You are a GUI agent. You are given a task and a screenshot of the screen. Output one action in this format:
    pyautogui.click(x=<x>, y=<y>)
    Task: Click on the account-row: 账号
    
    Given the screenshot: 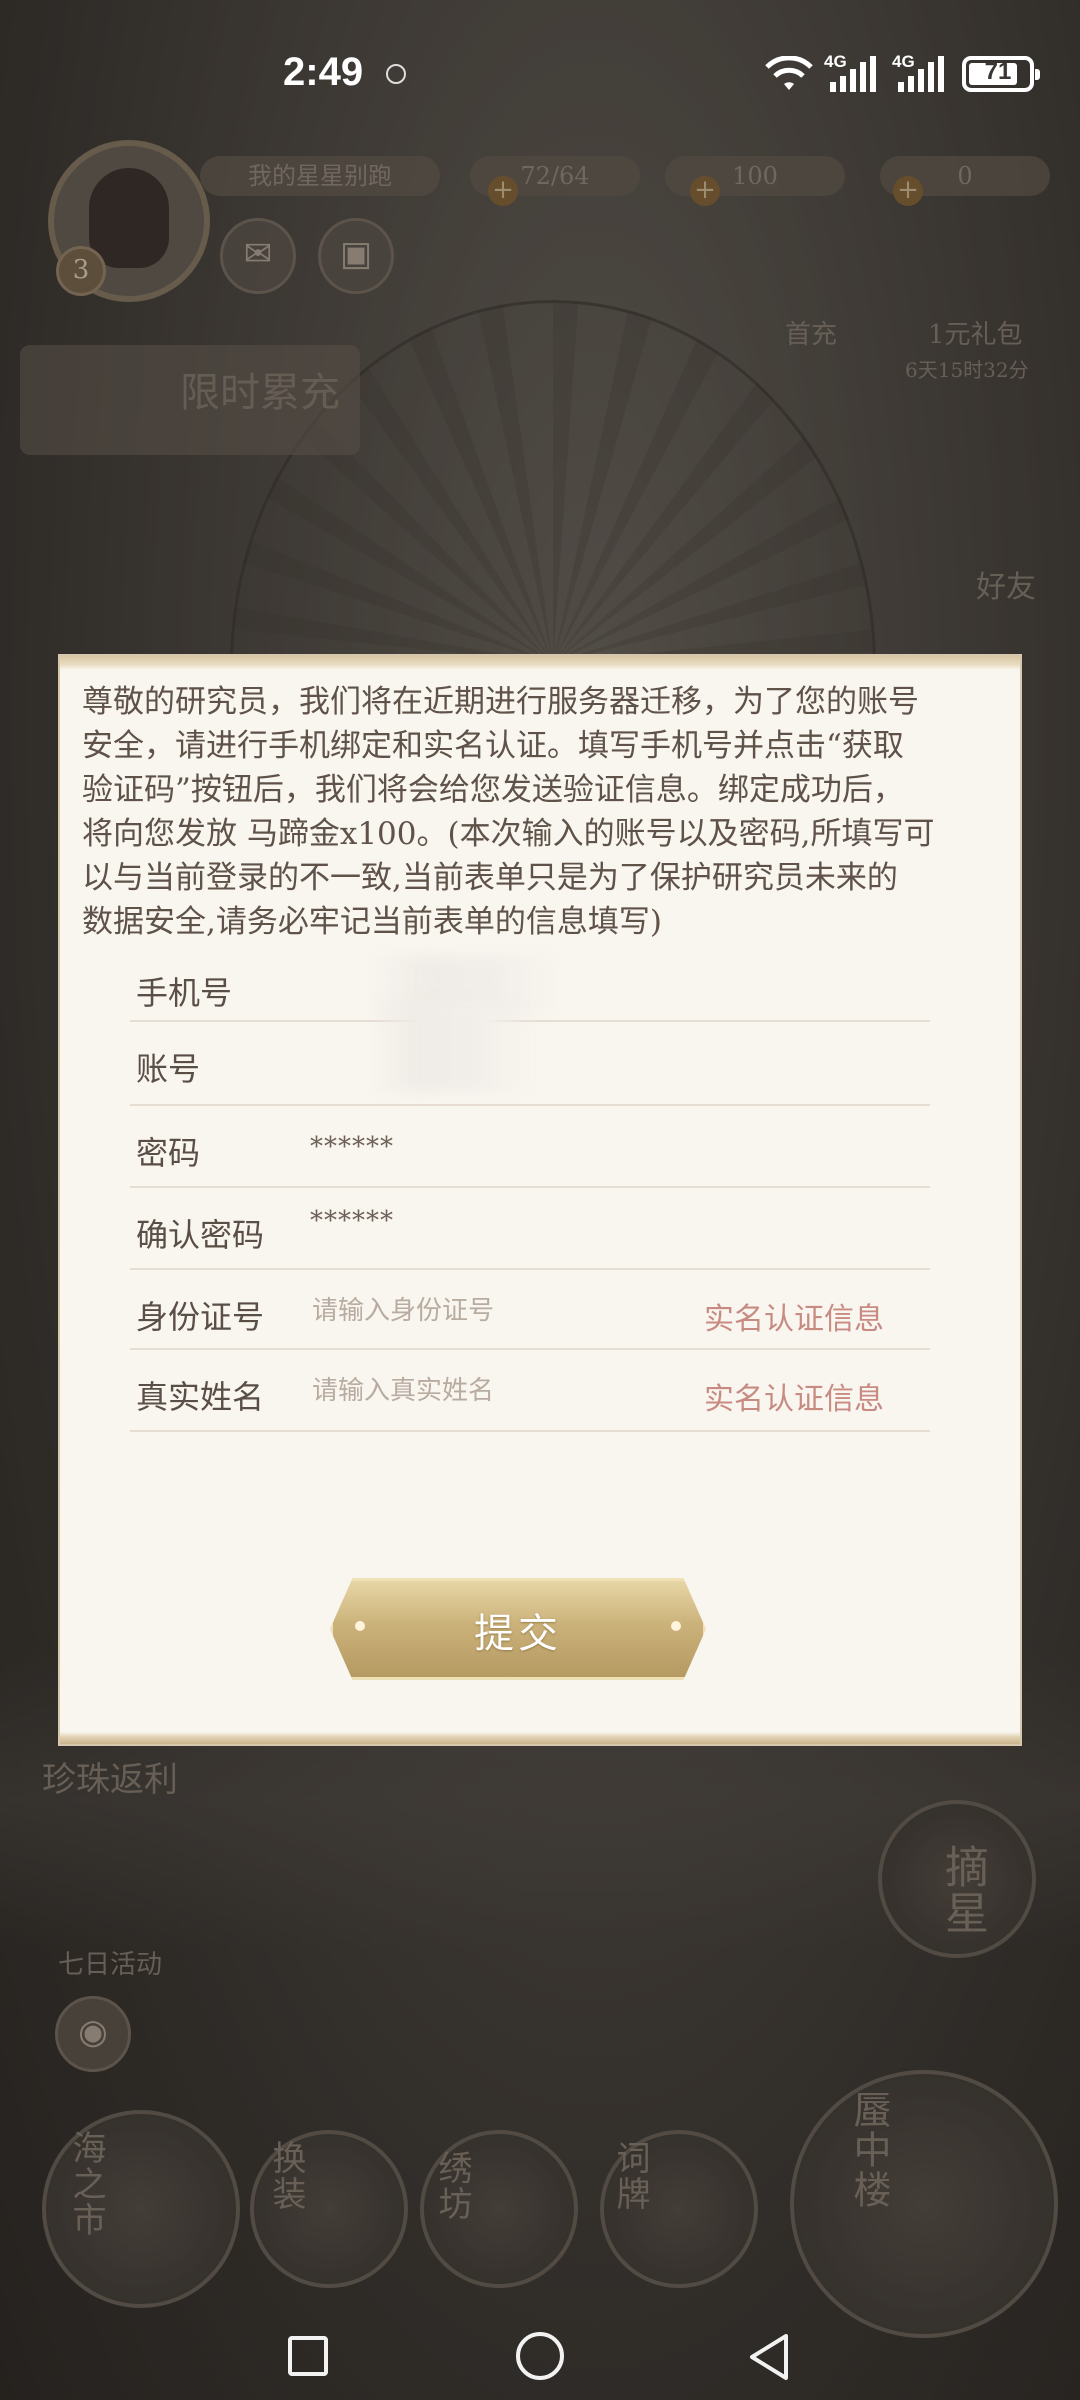 What is the action you would take?
    pyautogui.click(x=530, y=1054)
    